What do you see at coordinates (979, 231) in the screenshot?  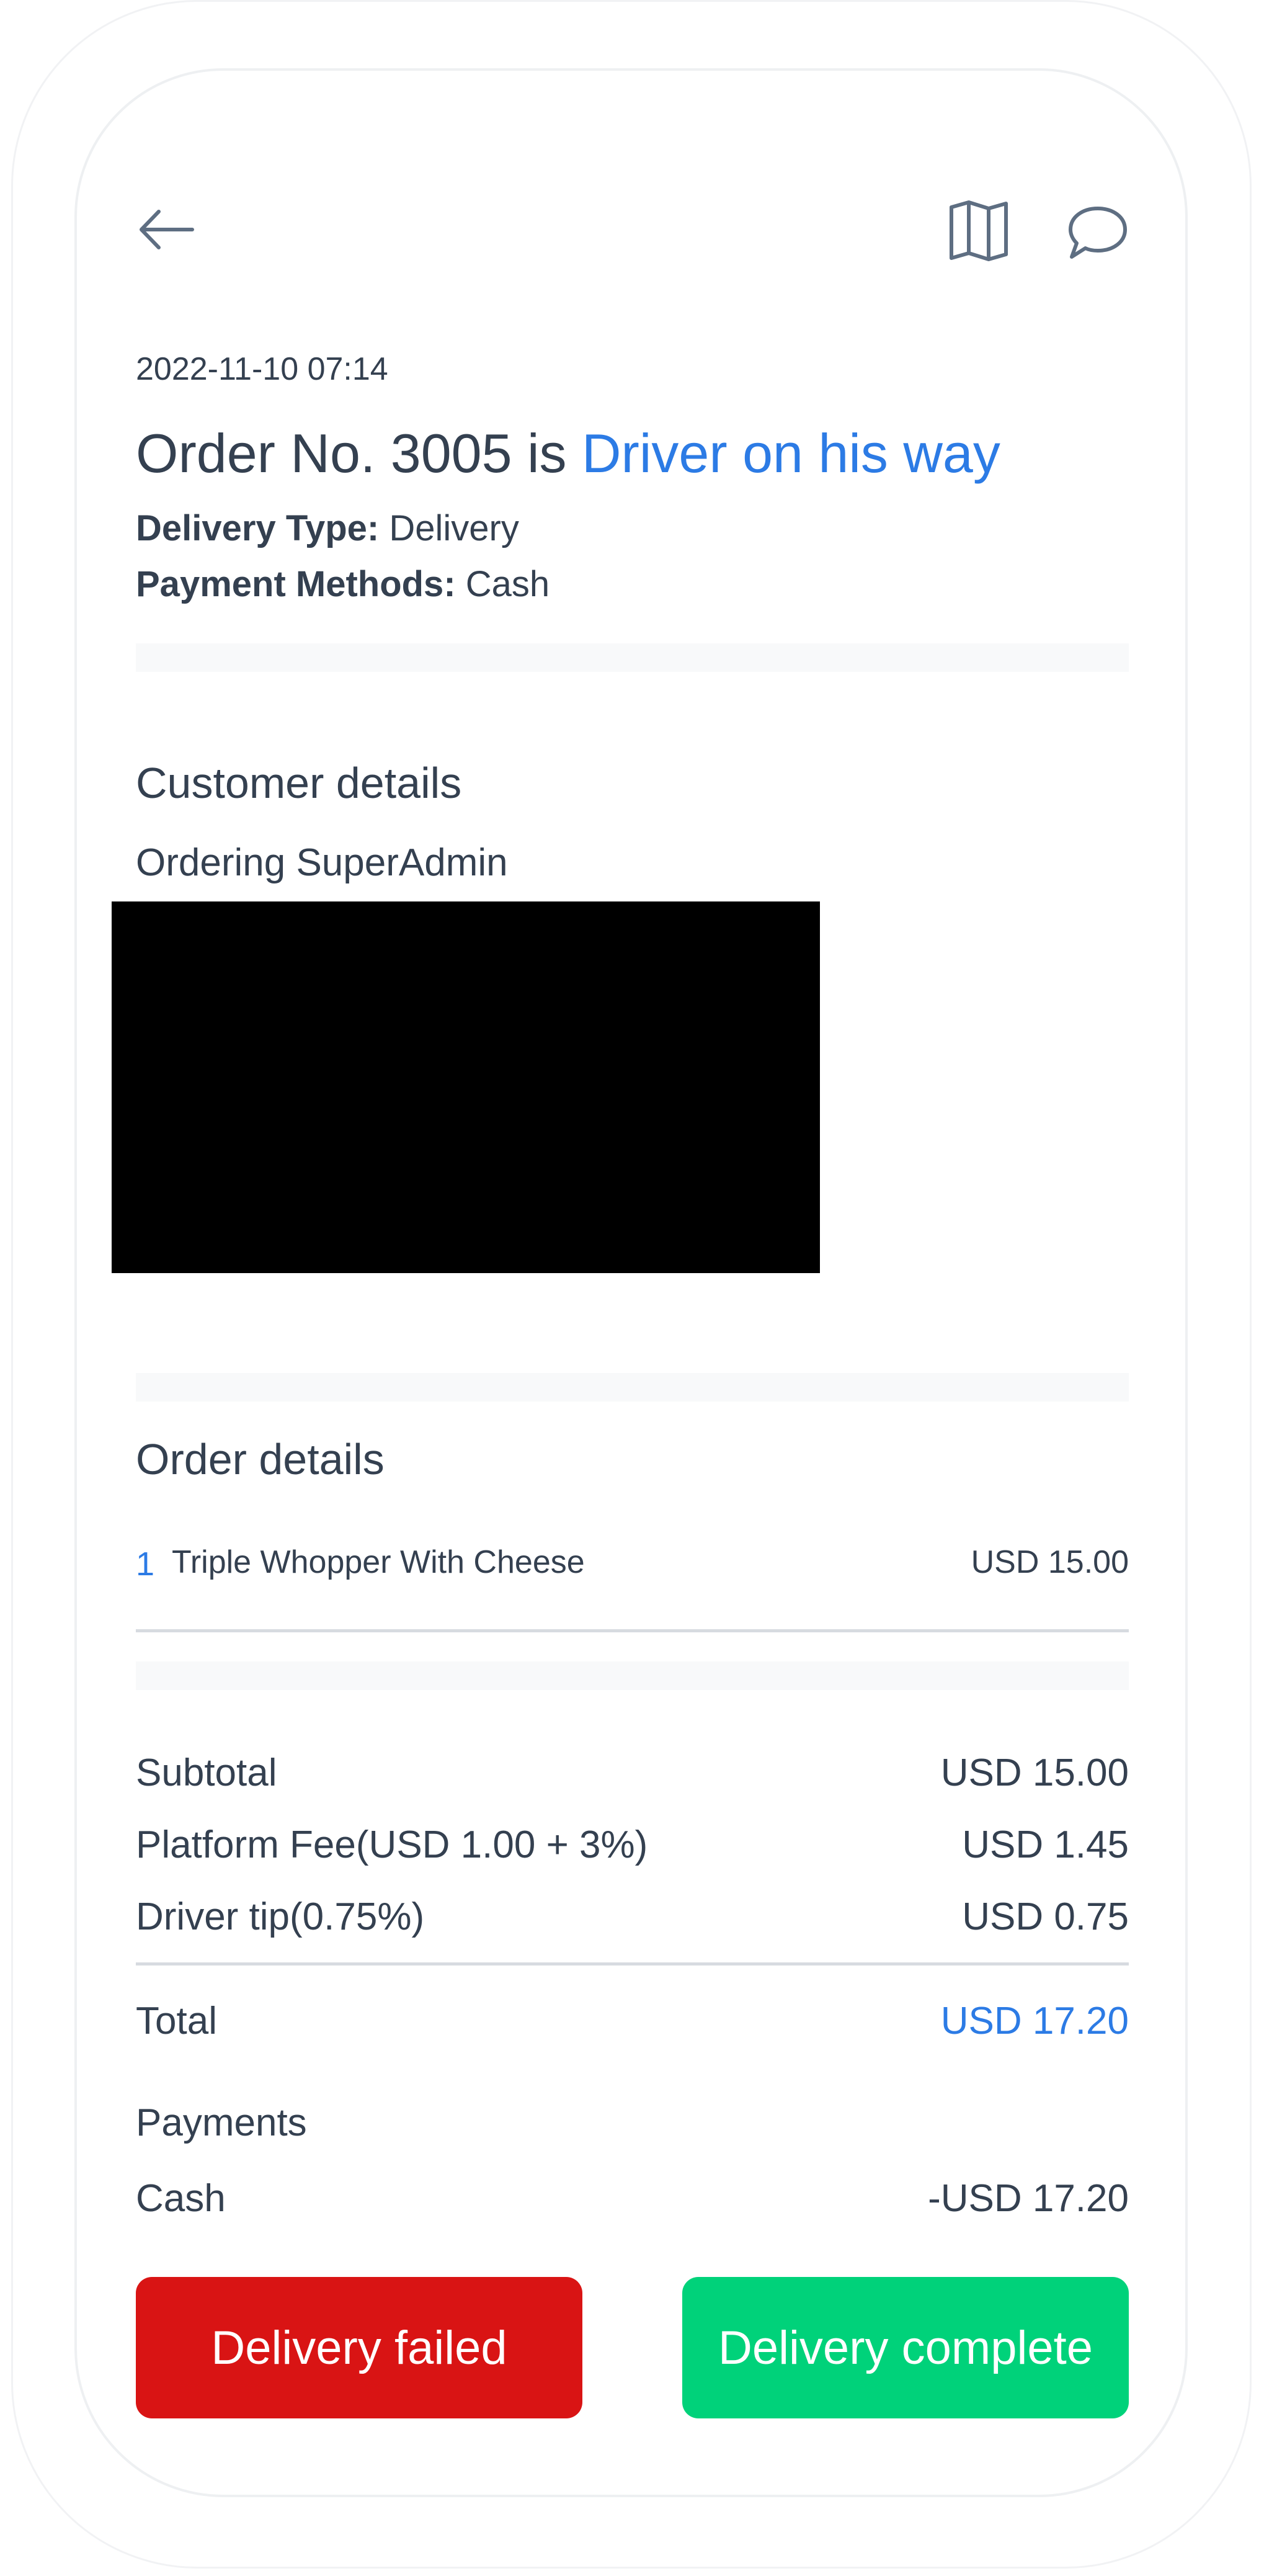 I see `map-icon` at bounding box center [979, 231].